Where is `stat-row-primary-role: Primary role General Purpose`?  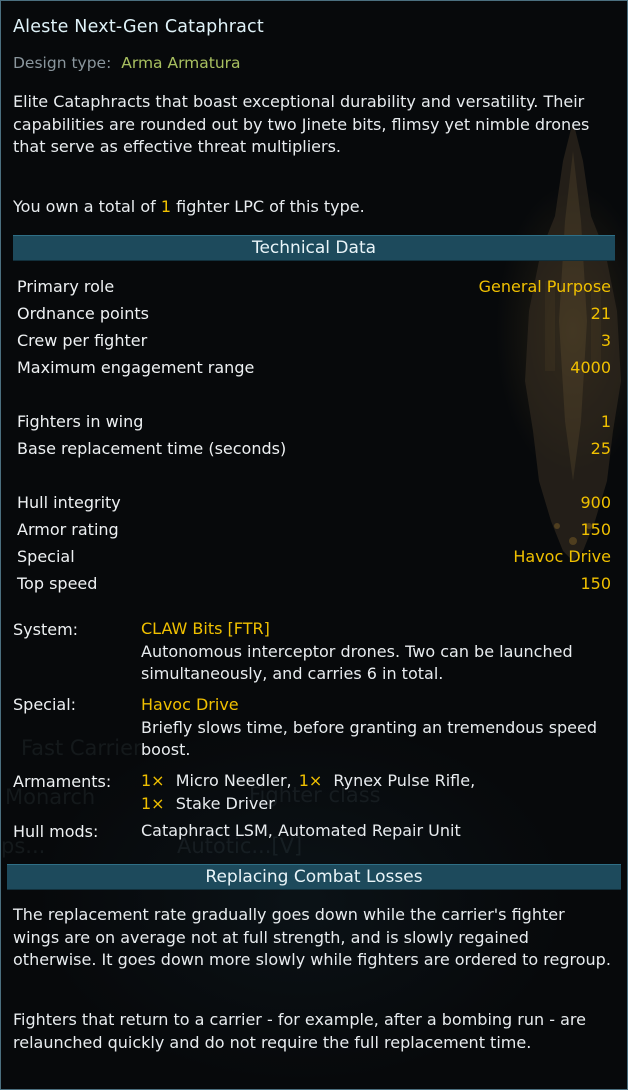
stat-row-primary-role: Primary role General Purpose is located at coordinates (314, 287).